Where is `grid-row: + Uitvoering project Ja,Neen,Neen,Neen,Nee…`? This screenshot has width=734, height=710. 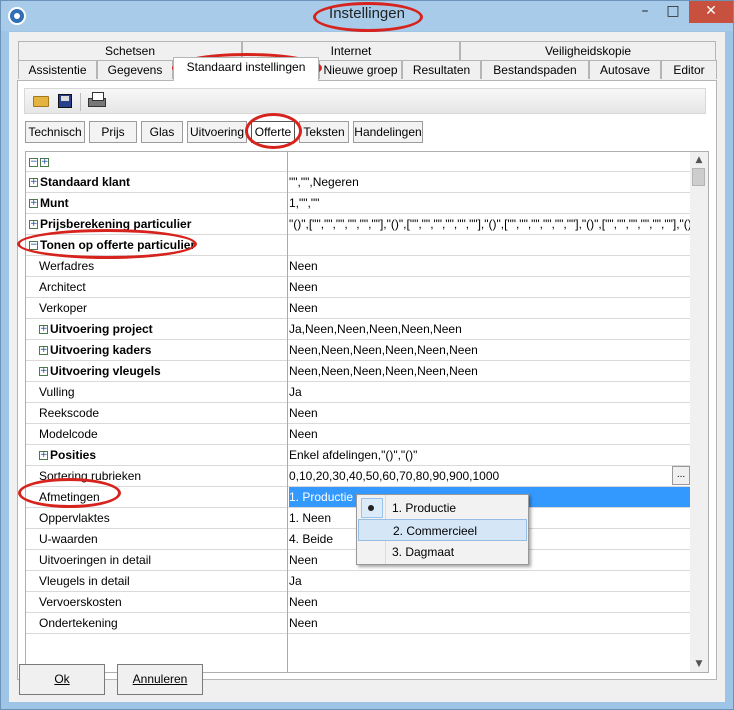
grid-row: + Uitvoering project Ja,Neen,Neen,Neen,Nee… is located at coordinates (358, 329).